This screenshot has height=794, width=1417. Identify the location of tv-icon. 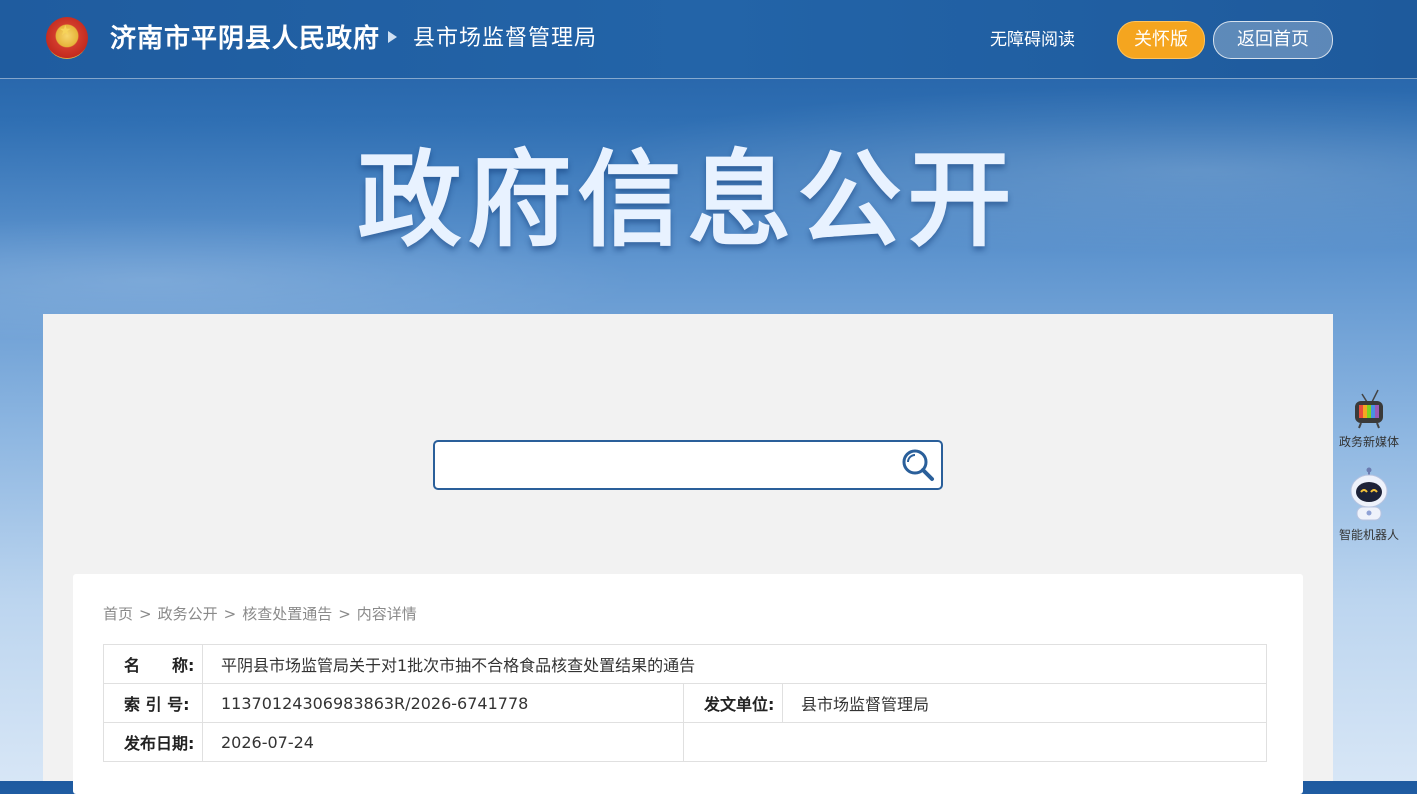
(1369, 409).